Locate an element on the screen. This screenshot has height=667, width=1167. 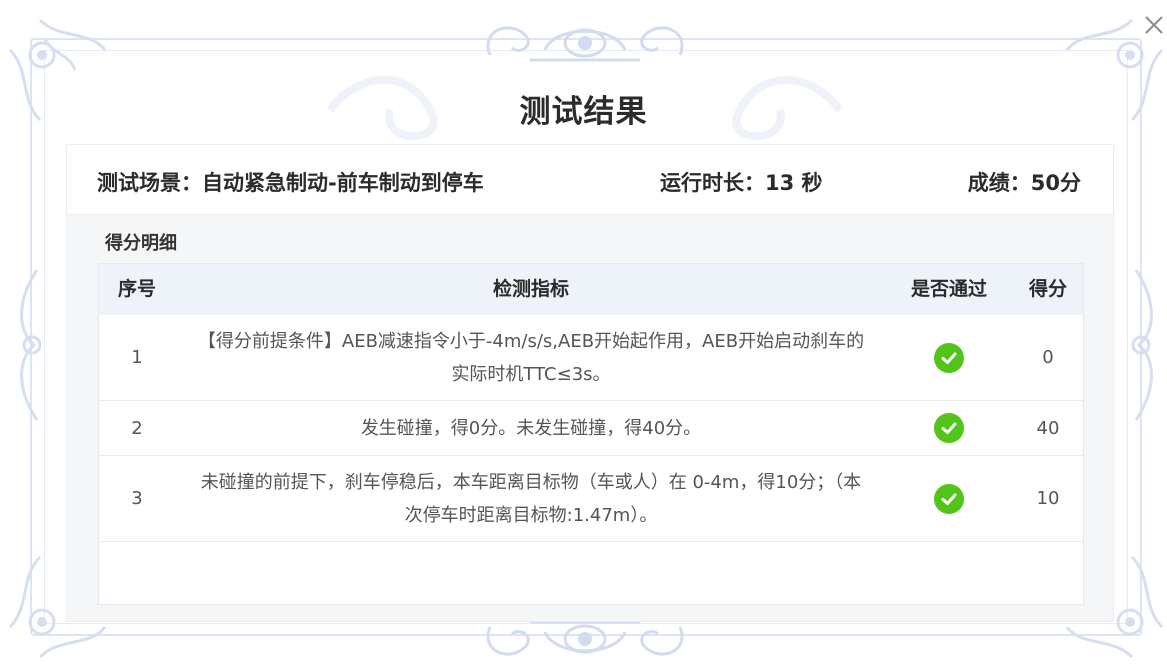
table-row: 2 发生碰撞，得0分。未发生碰撞，得40分。 40 is located at coordinates (591, 428).